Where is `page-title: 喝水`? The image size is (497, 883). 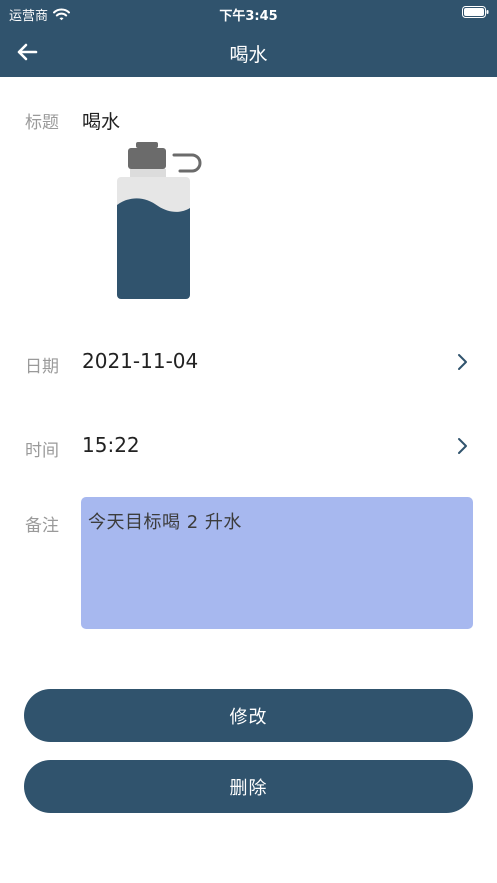 page-title: 喝水 is located at coordinates (248, 55).